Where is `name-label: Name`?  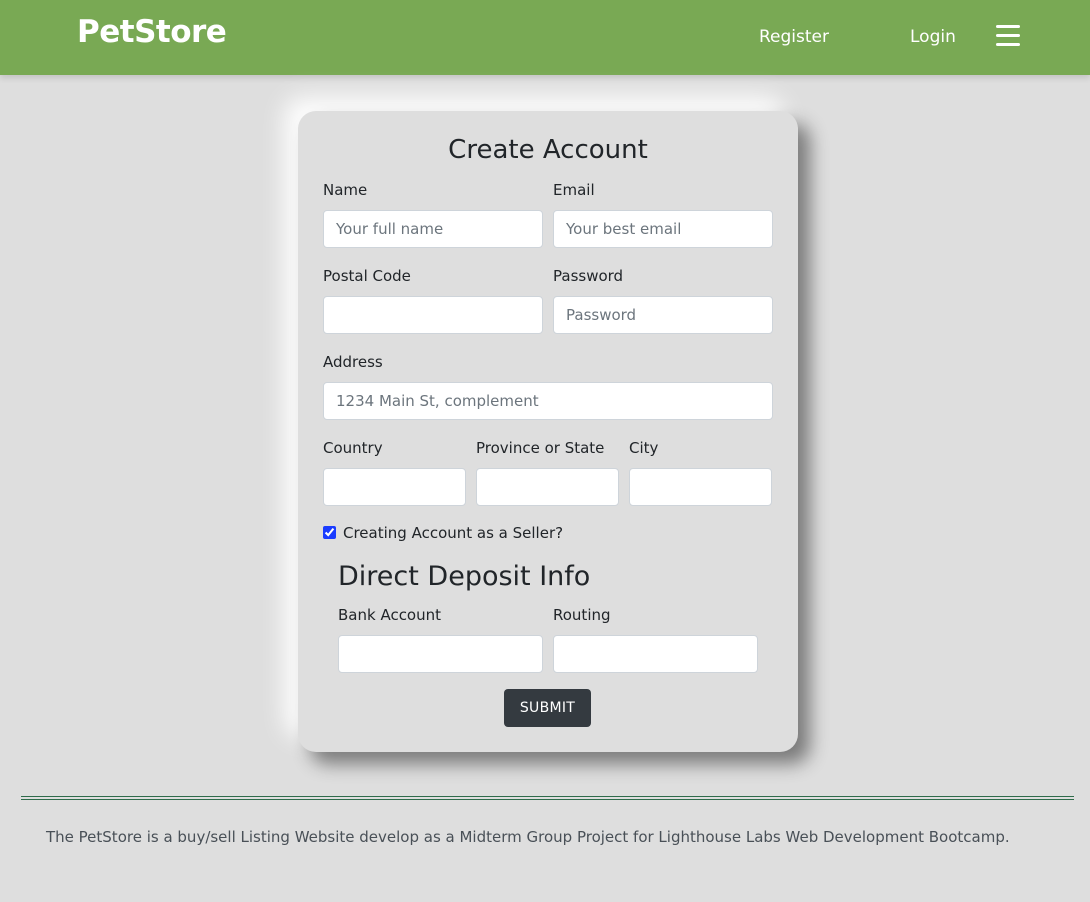 name-label: Name is located at coordinates (345, 190).